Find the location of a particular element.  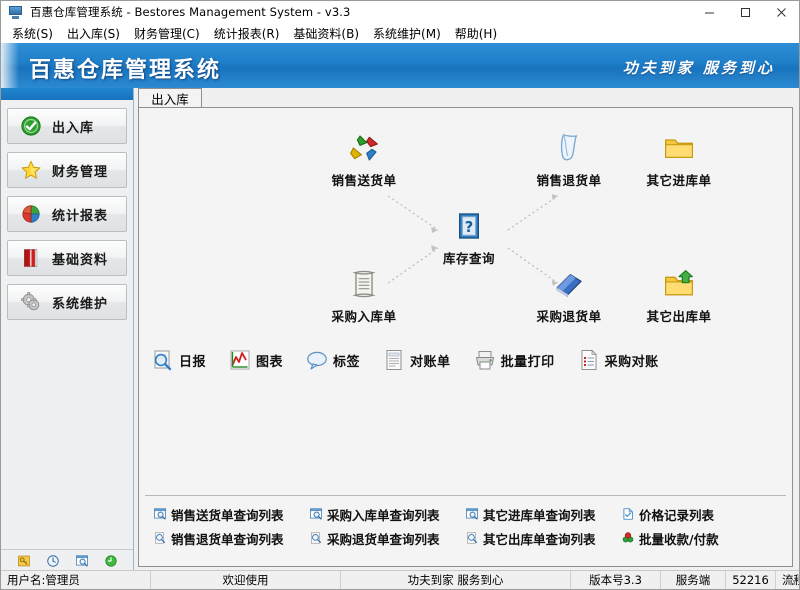

action-button-label: 对账单 is located at coordinates (430, 362).